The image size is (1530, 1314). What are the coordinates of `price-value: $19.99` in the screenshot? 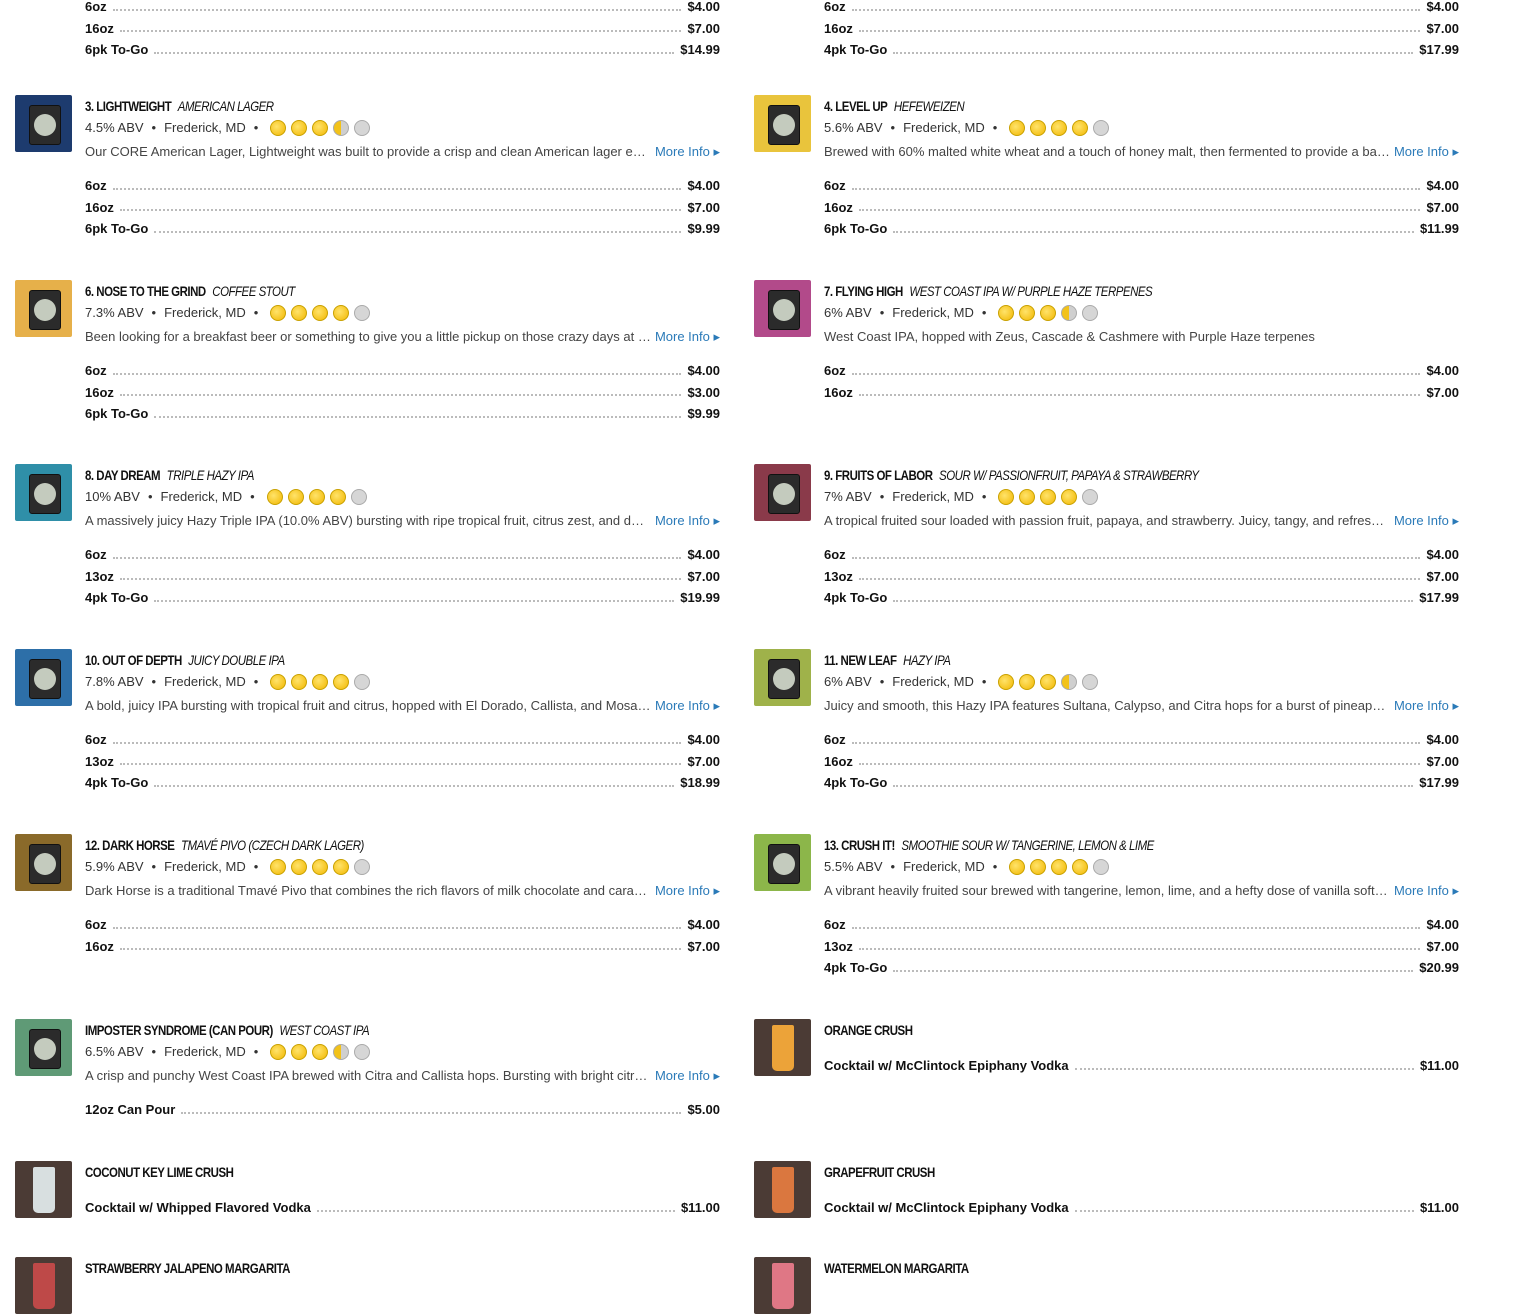 It's located at (700, 598).